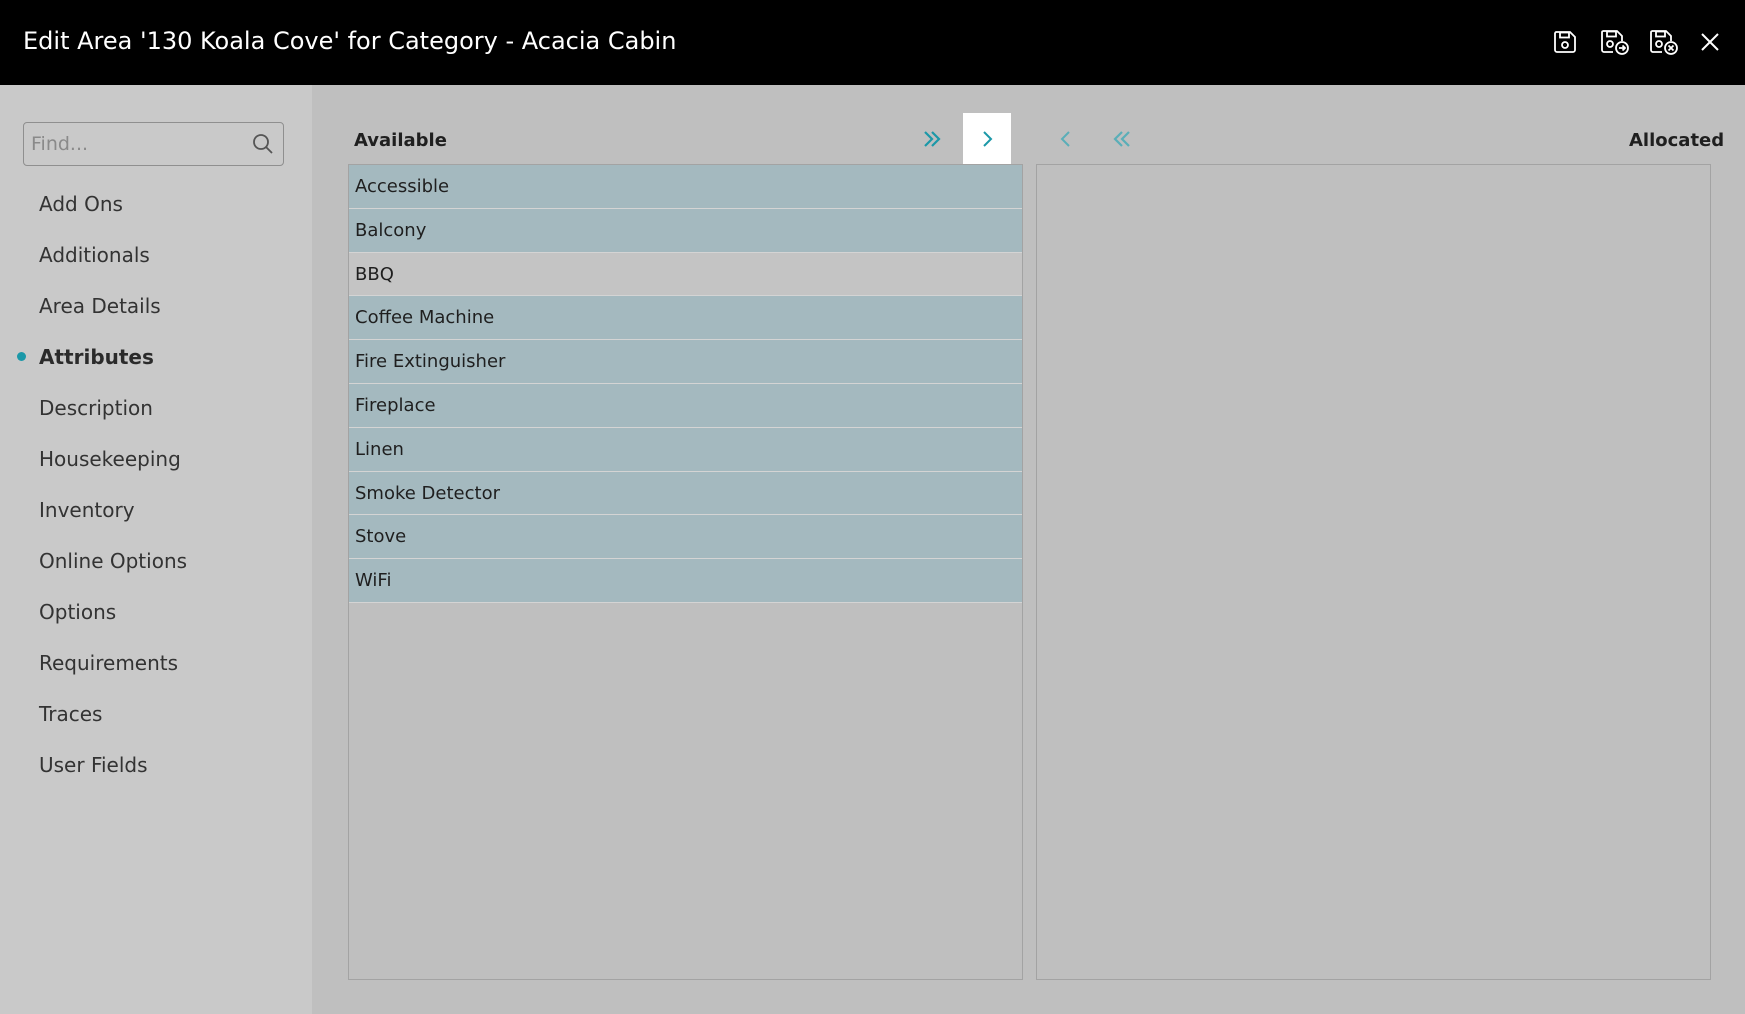  I want to click on double-chevron-left-icon, so click(1121, 139).